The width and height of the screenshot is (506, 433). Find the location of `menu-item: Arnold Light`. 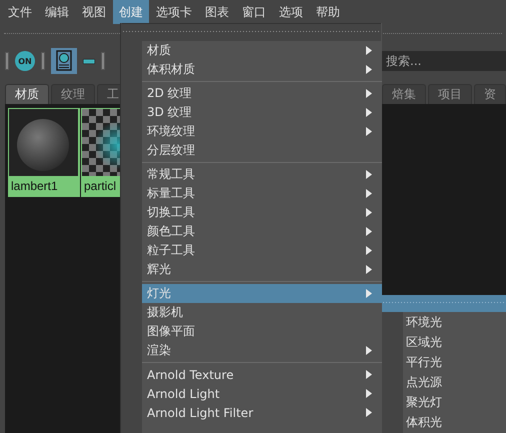

menu-item: Arnold Light is located at coordinates (262, 393).